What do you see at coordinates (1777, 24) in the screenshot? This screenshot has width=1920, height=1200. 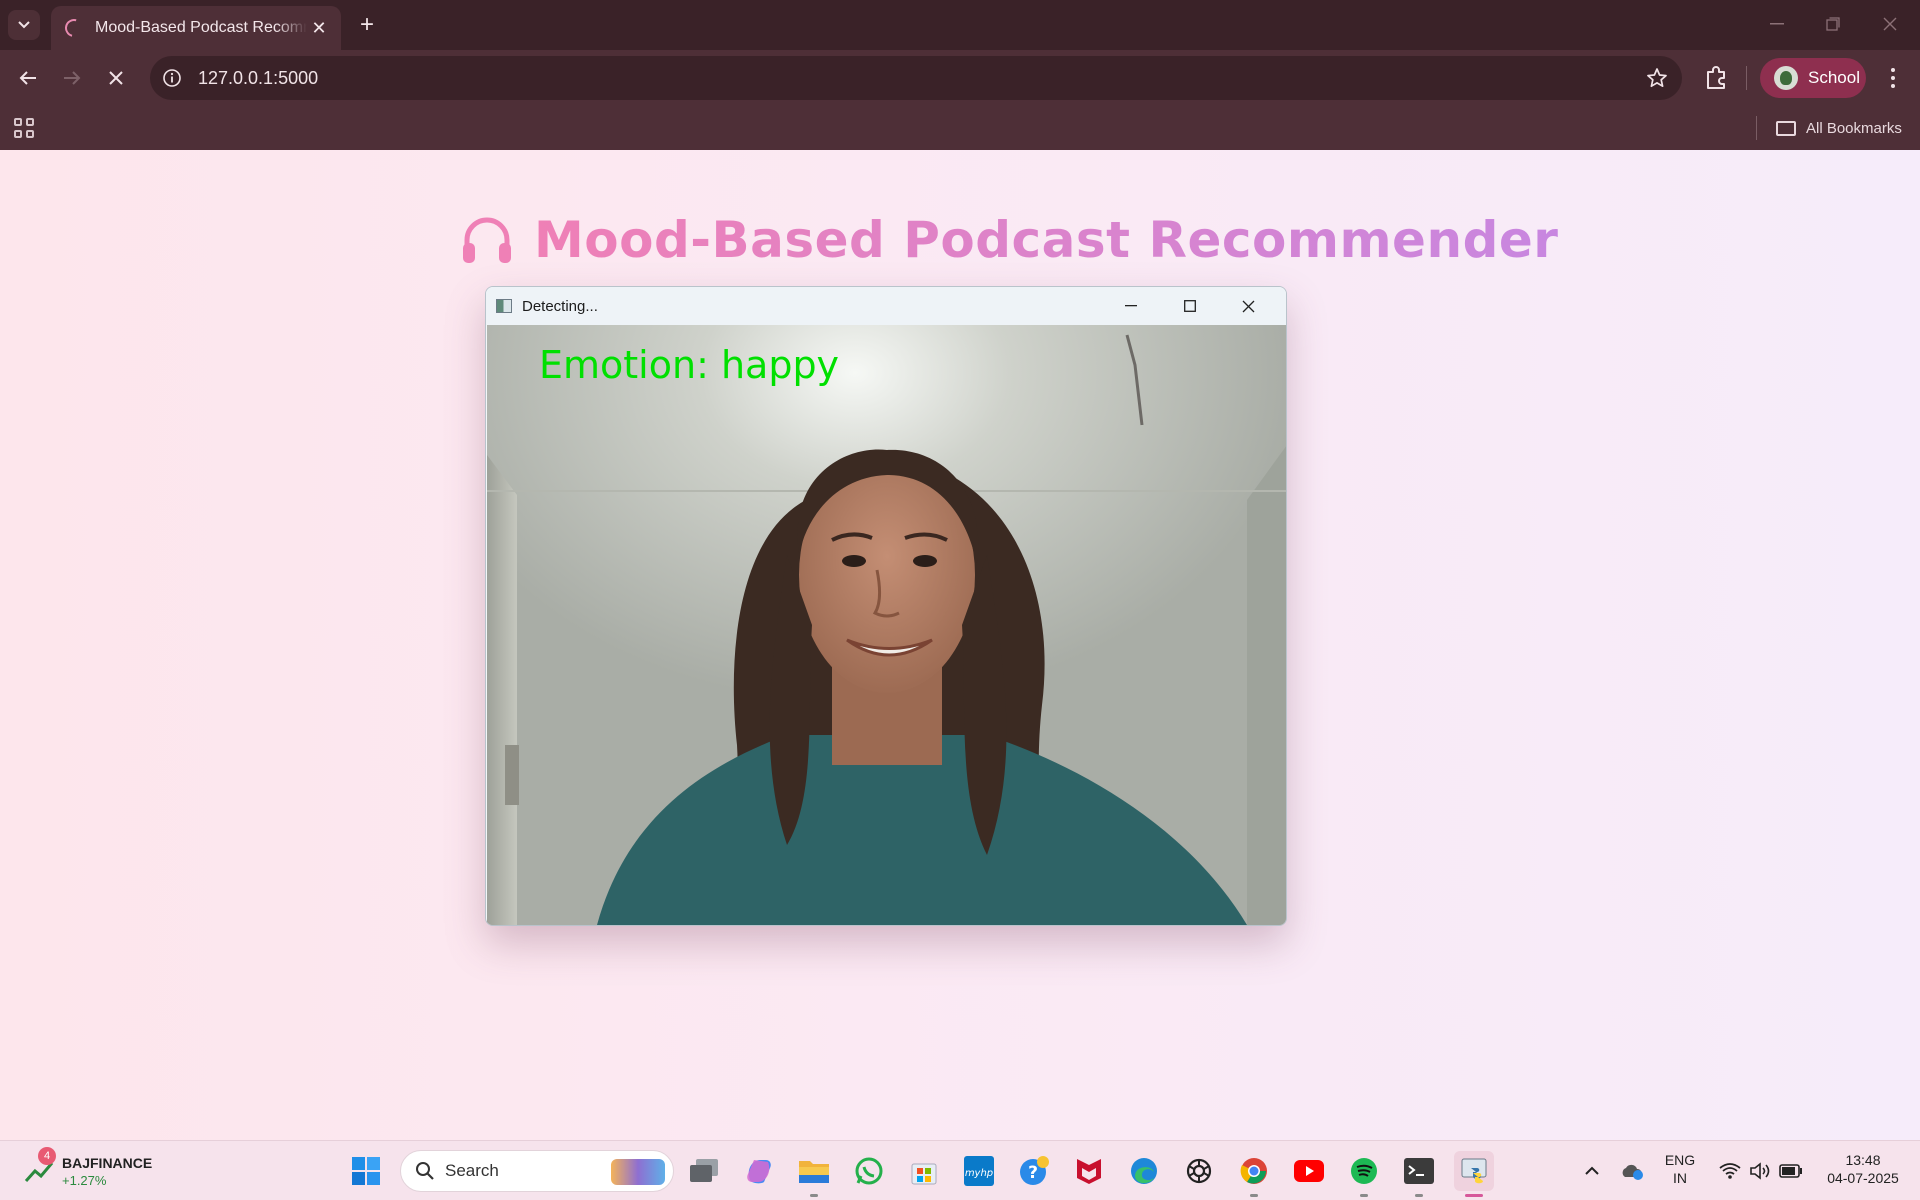 I see `minimize-icon` at bounding box center [1777, 24].